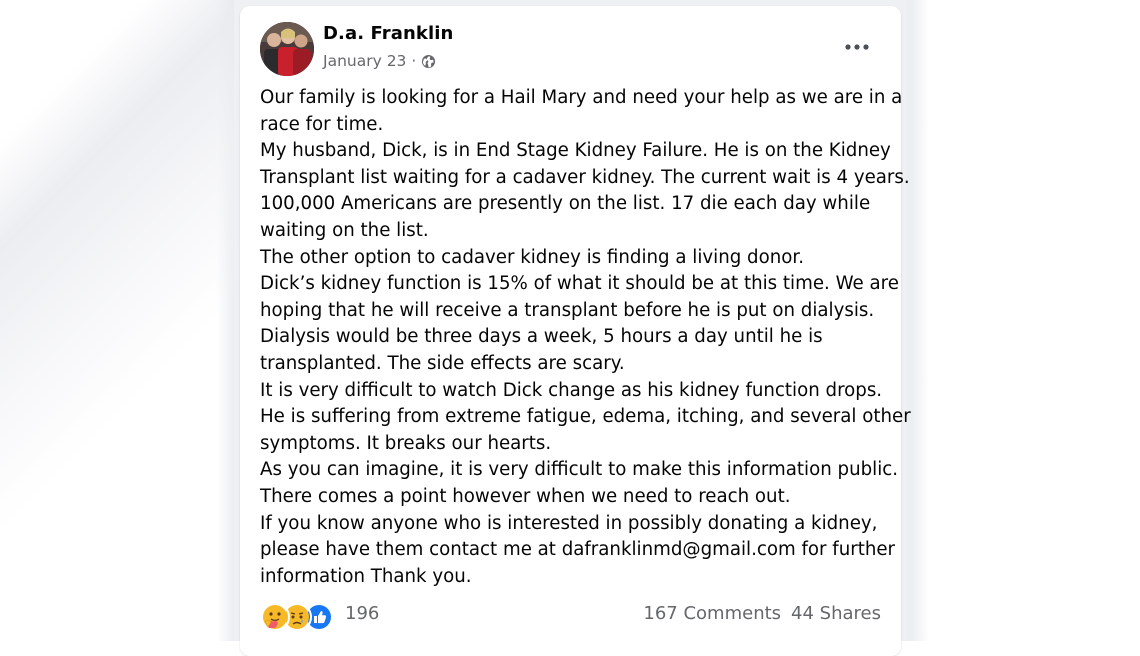  Describe the element at coordinates (344, 230) in the screenshot. I see `post-text-line: waiting on the list.` at that location.